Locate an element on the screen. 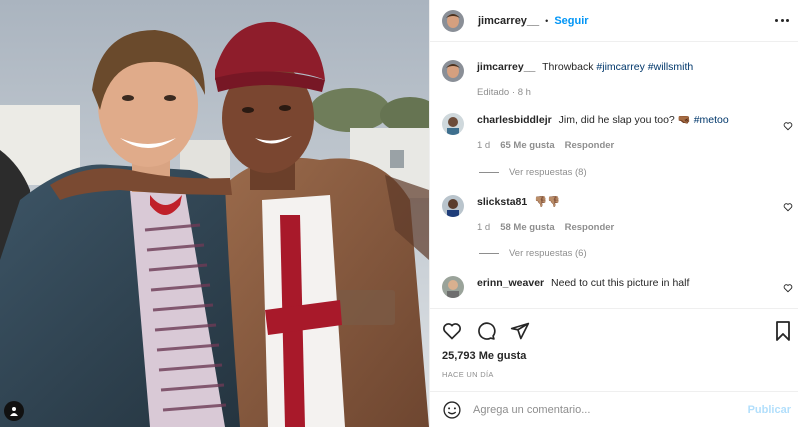 This screenshot has width=798, height=427. comment-likes: 58 Me gusta is located at coordinates (527, 227).